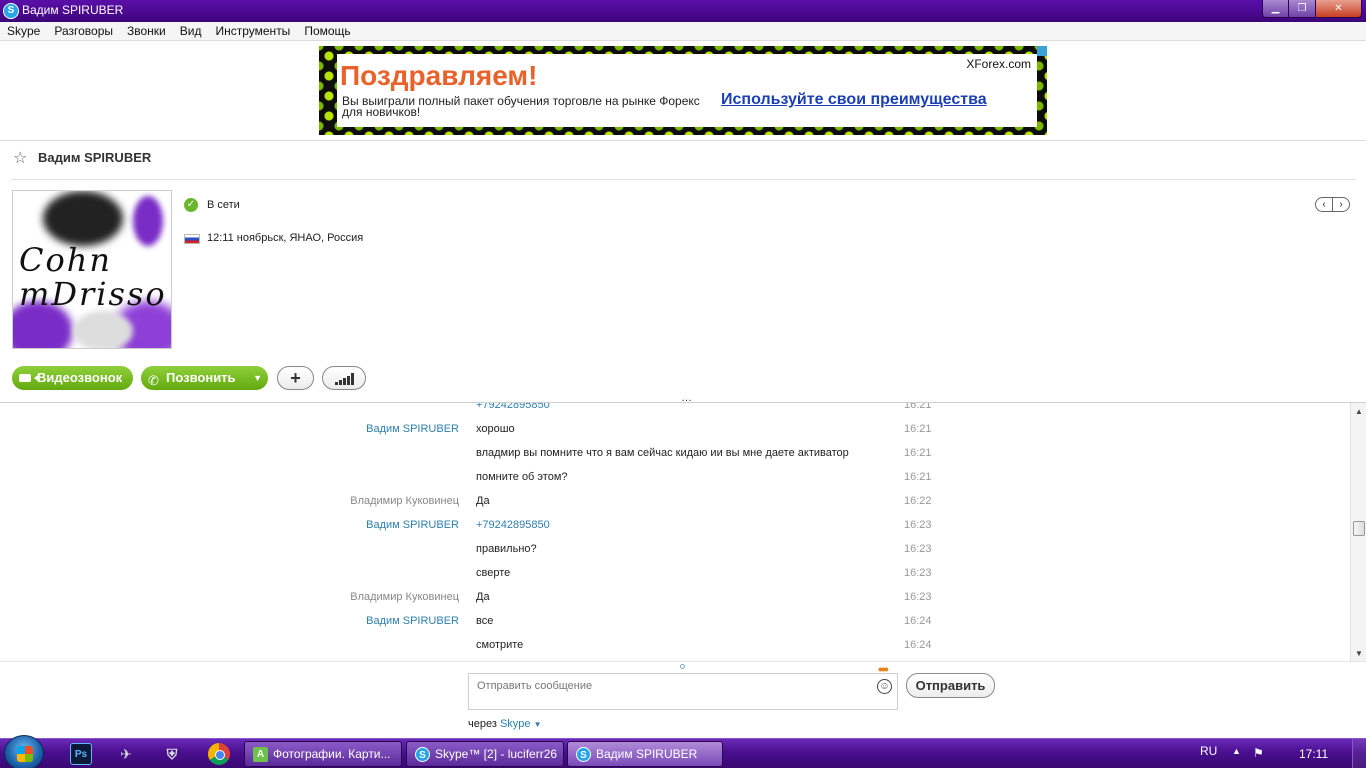 Image resolution: width=1366 pixels, height=768 pixels. What do you see at coordinates (344, 378) in the screenshot?
I see `call-quality-button` at bounding box center [344, 378].